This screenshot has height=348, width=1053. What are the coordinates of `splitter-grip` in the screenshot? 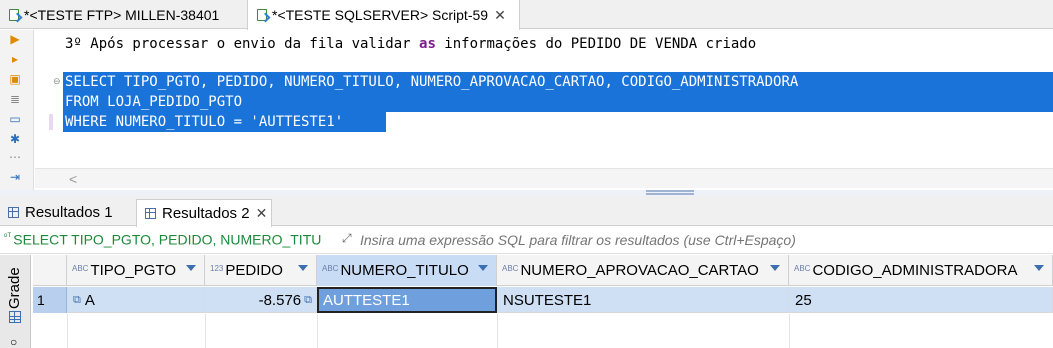 It's located at (670, 192).